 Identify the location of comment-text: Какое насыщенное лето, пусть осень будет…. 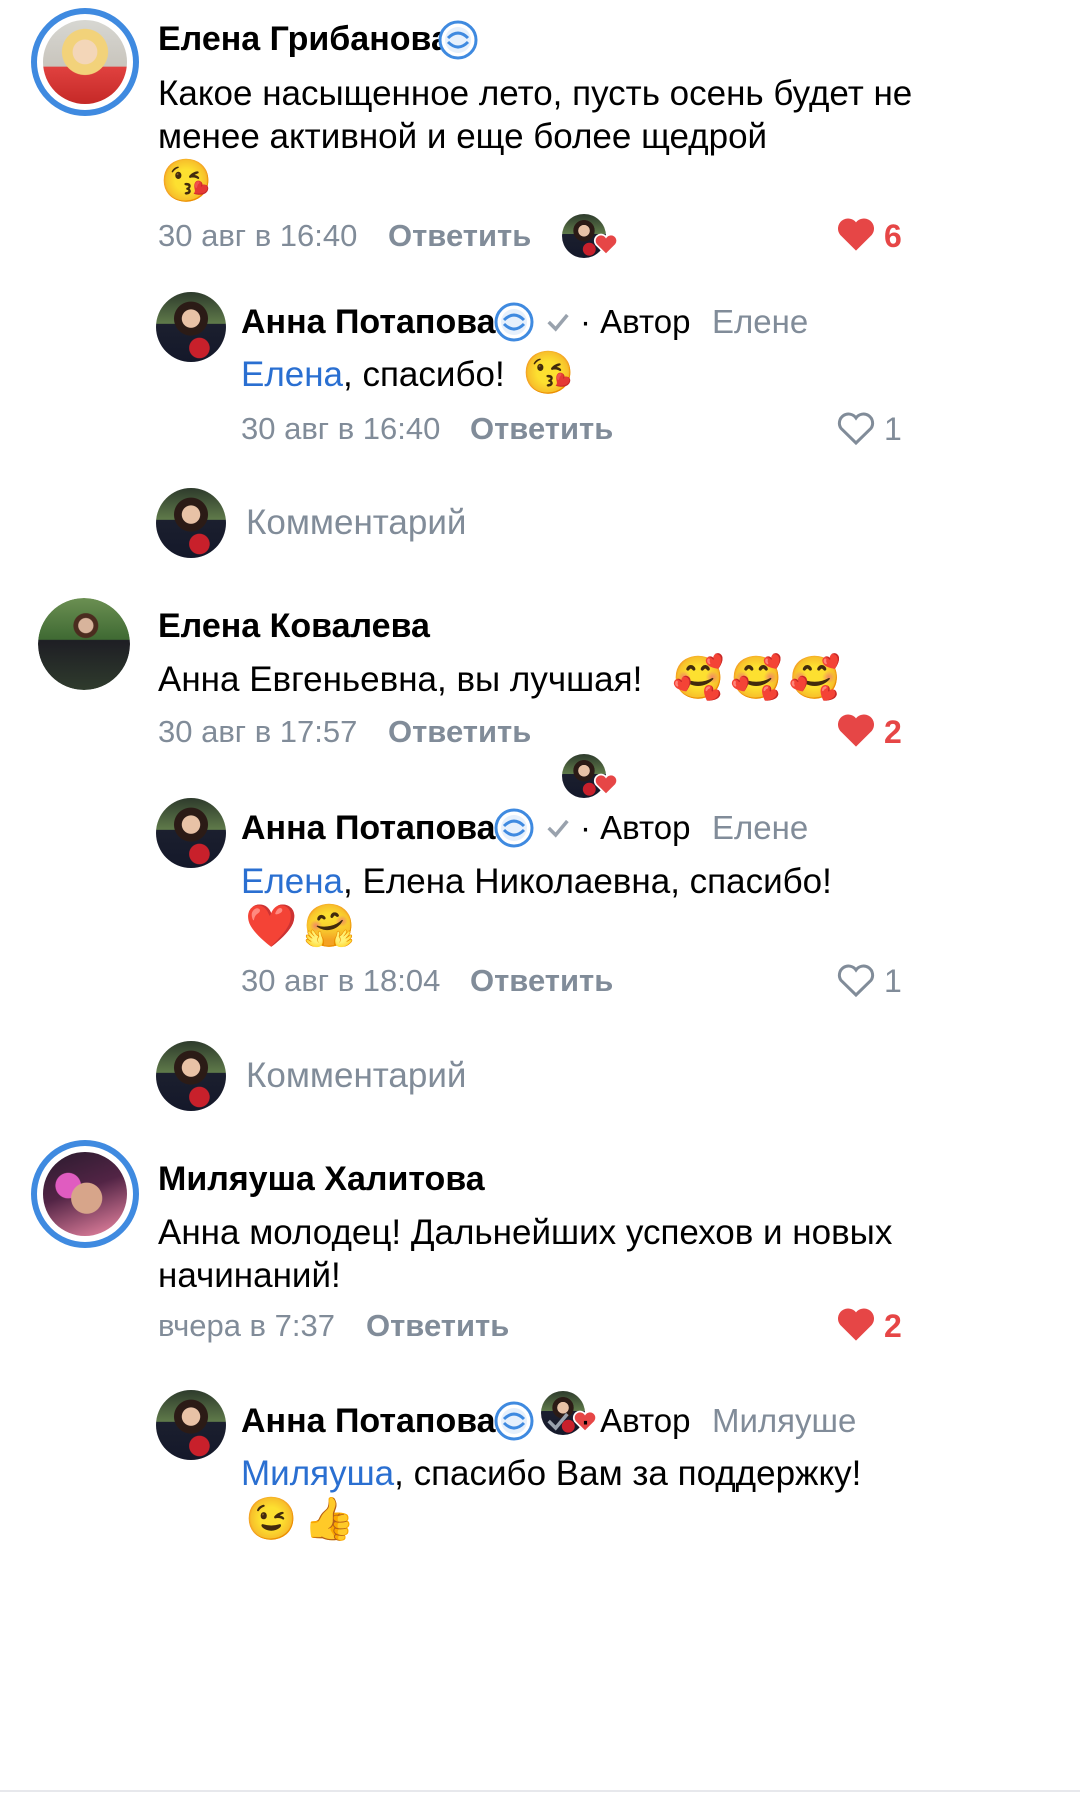
(535, 115).